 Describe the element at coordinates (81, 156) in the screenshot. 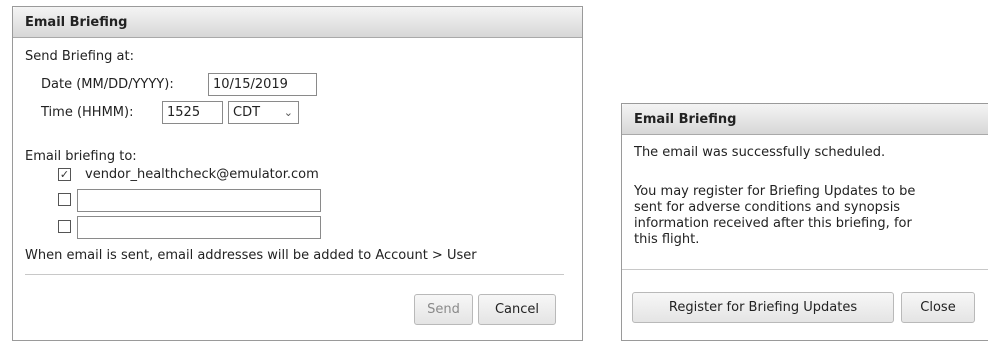

I see `email-to-label: Email briefing to:` at that location.